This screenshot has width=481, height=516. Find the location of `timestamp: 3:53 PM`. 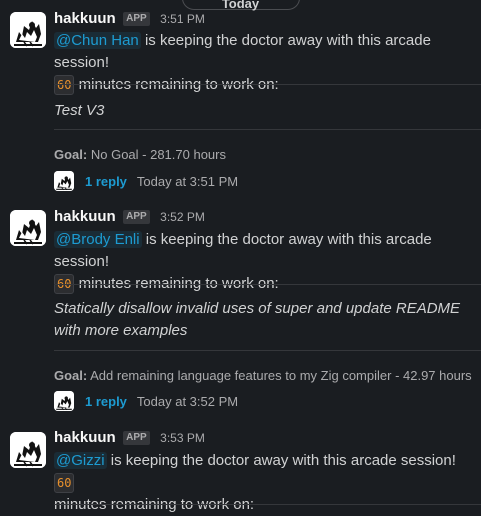

timestamp: 3:53 PM is located at coordinates (182, 438).